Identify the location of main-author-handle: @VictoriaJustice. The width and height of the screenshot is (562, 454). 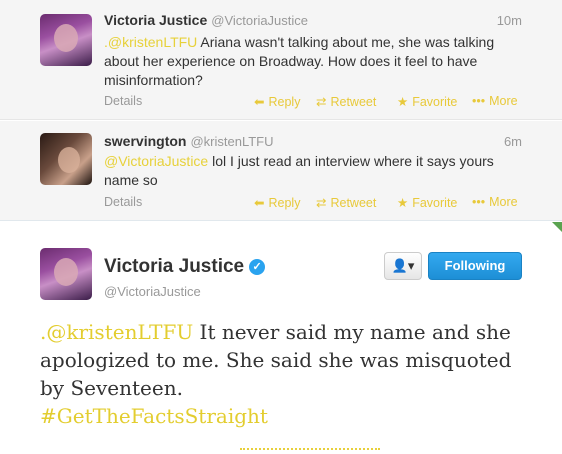
(152, 291).